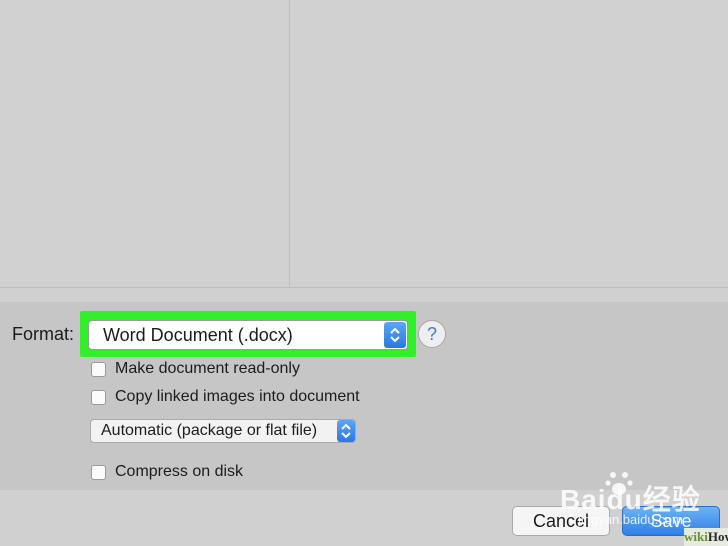 The width and height of the screenshot is (728, 546). Describe the element at coordinates (209, 430) in the screenshot. I see `package-format-value: Automatic (package or flat file)` at that location.